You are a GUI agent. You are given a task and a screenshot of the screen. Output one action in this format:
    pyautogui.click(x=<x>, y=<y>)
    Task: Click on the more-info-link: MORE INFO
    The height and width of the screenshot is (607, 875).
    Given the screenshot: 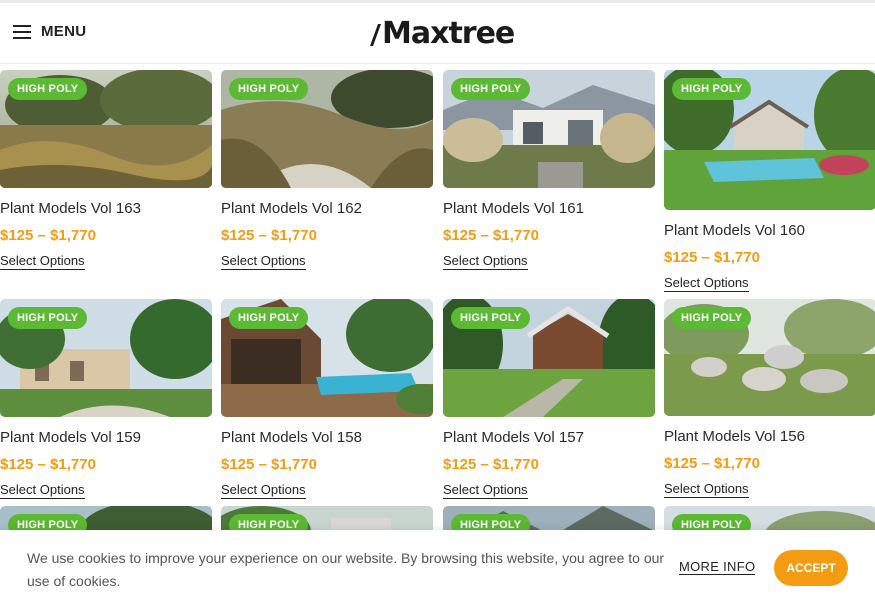 What is the action you would take?
    pyautogui.click(x=717, y=567)
    